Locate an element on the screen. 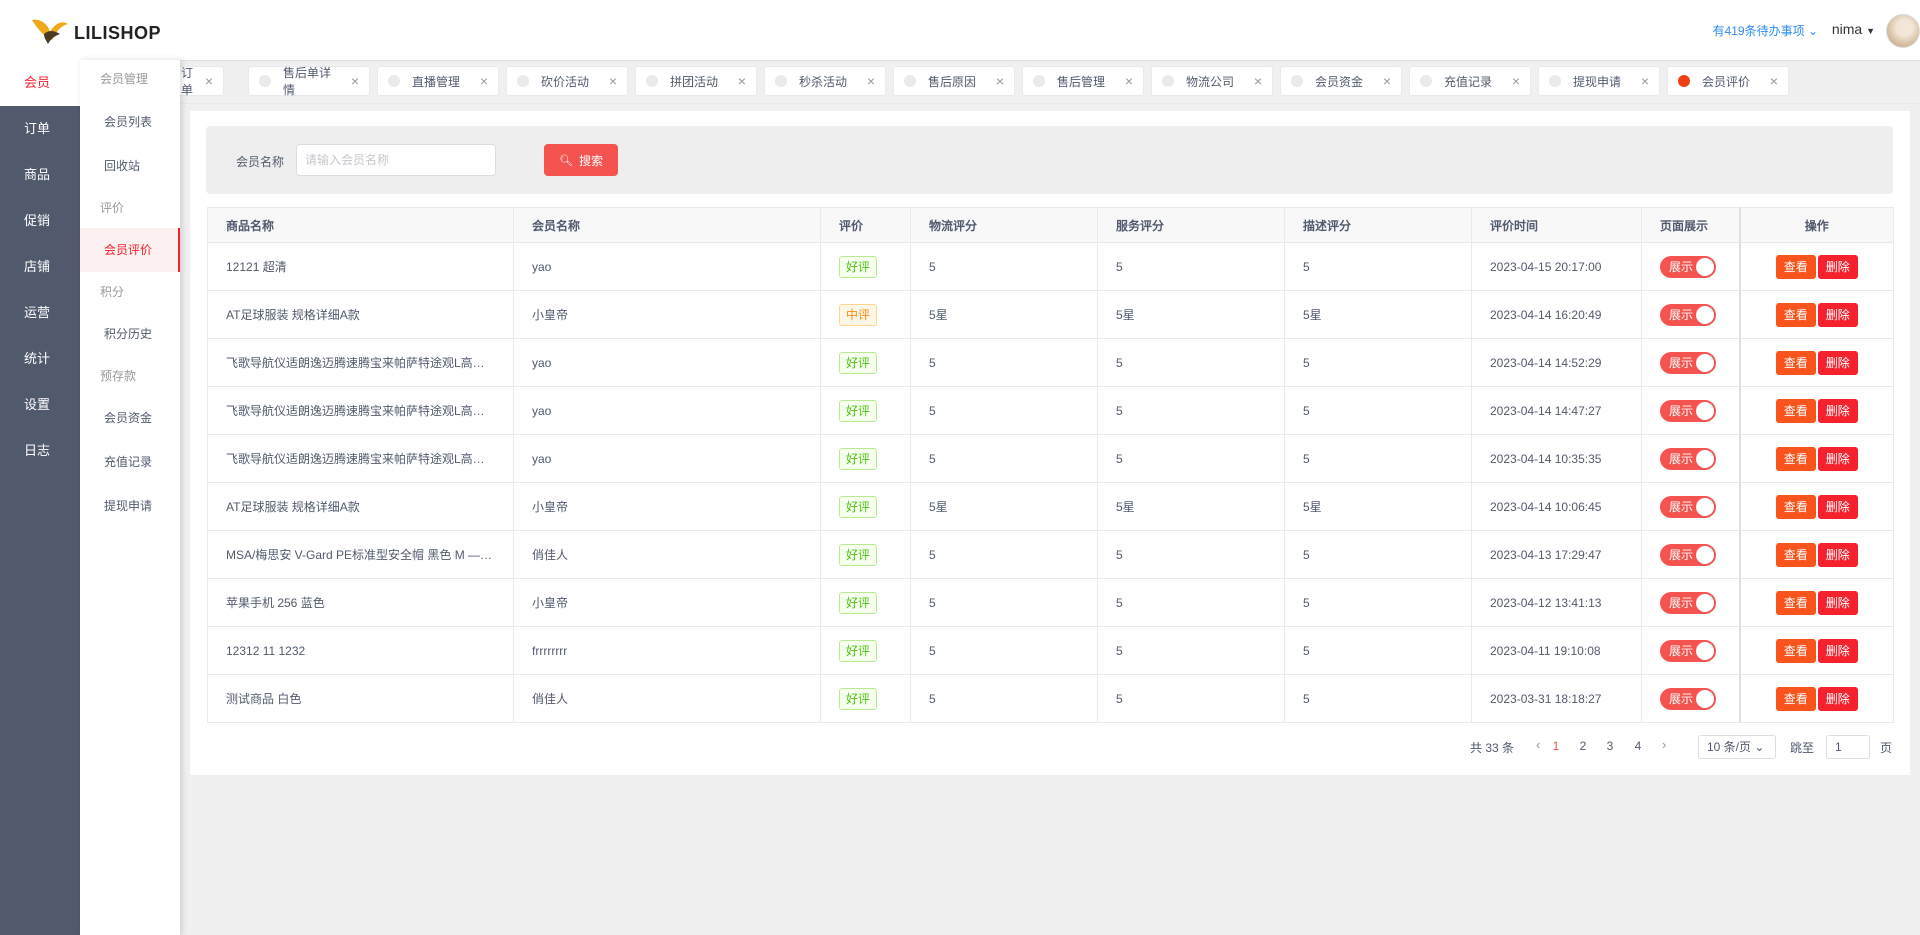 The height and width of the screenshot is (935, 1920). tag-seckill: 秒杀活动 × is located at coordinates (825, 81).